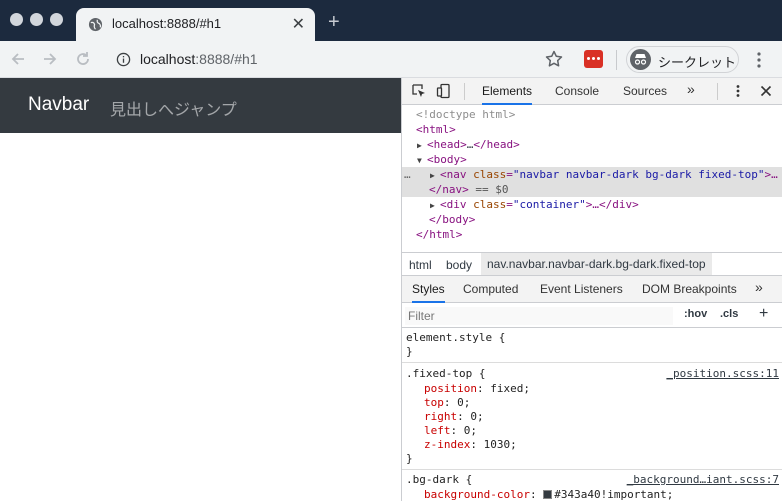  What do you see at coordinates (581, 289) in the screenshot?
I see `tab-event-listeners: Event Listeners` at bounding box center [581, 289].